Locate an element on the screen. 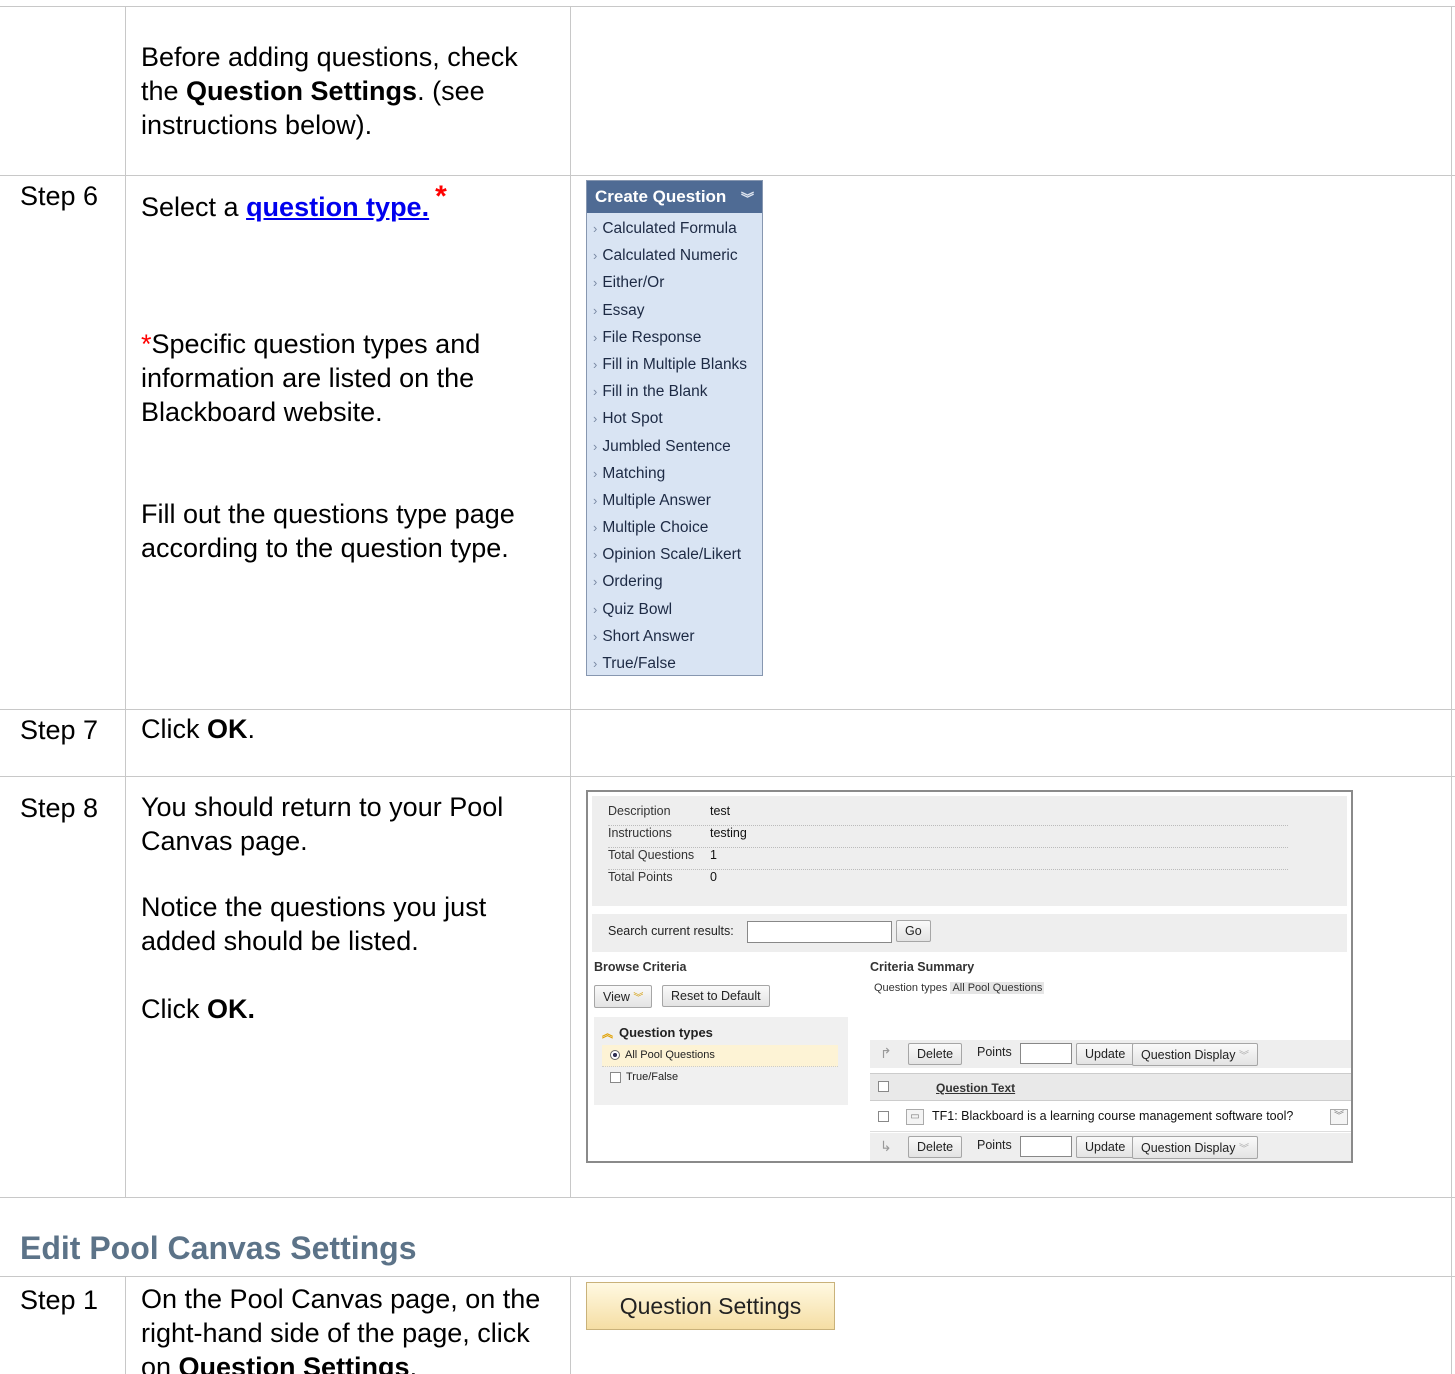  edit-step1-label: Step 1 is located at coordinates (59, 1300).